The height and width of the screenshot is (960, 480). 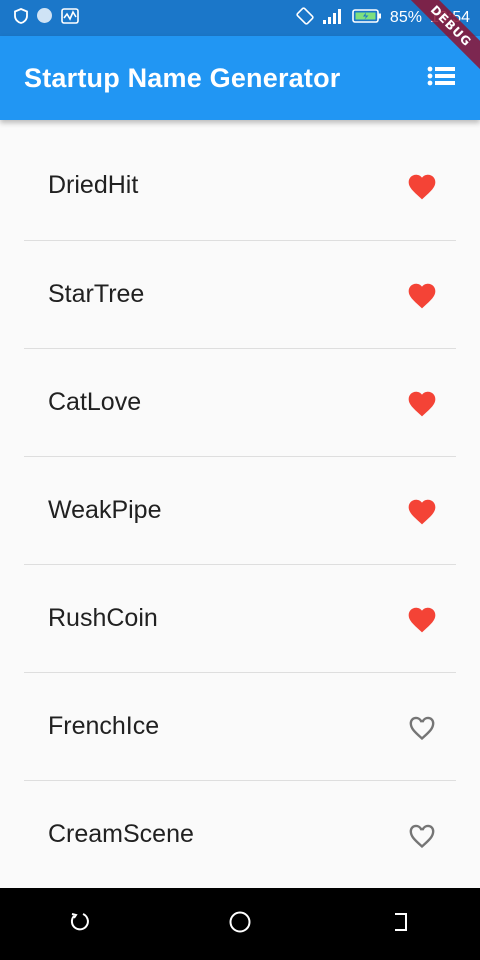 What do you see at coordinates (240, 834) in the screenshot?
I see `list-item: CreamScene` at bounding box center [240, 834].